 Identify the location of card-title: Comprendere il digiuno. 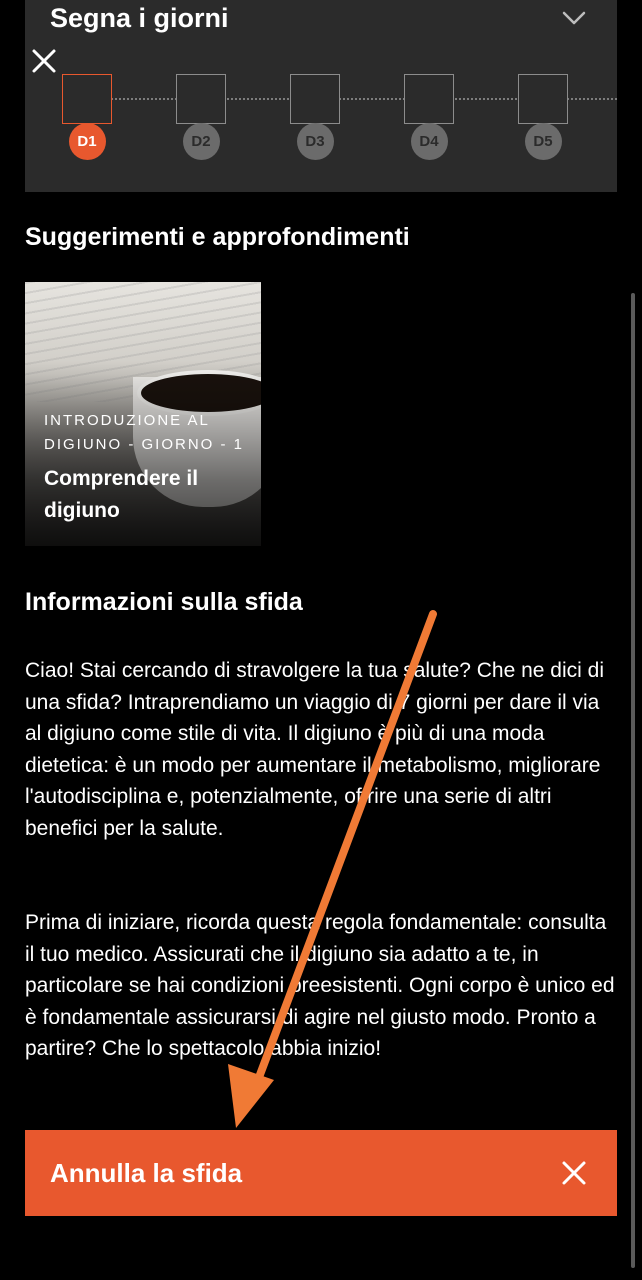
(121, 494).